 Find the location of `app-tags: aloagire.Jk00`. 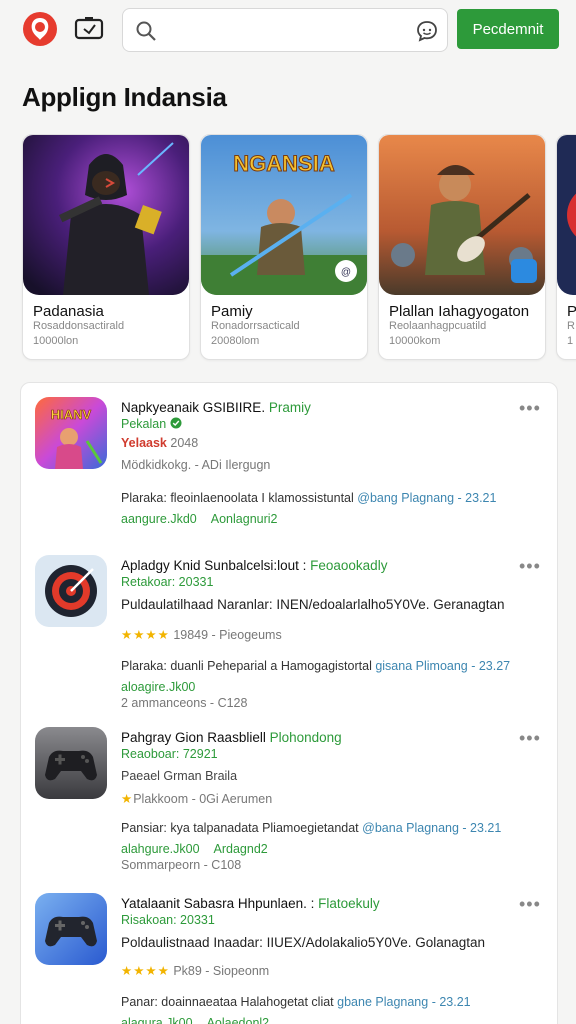

app-tags: aloagire.Jk00 is located at coordinates (158, 687).